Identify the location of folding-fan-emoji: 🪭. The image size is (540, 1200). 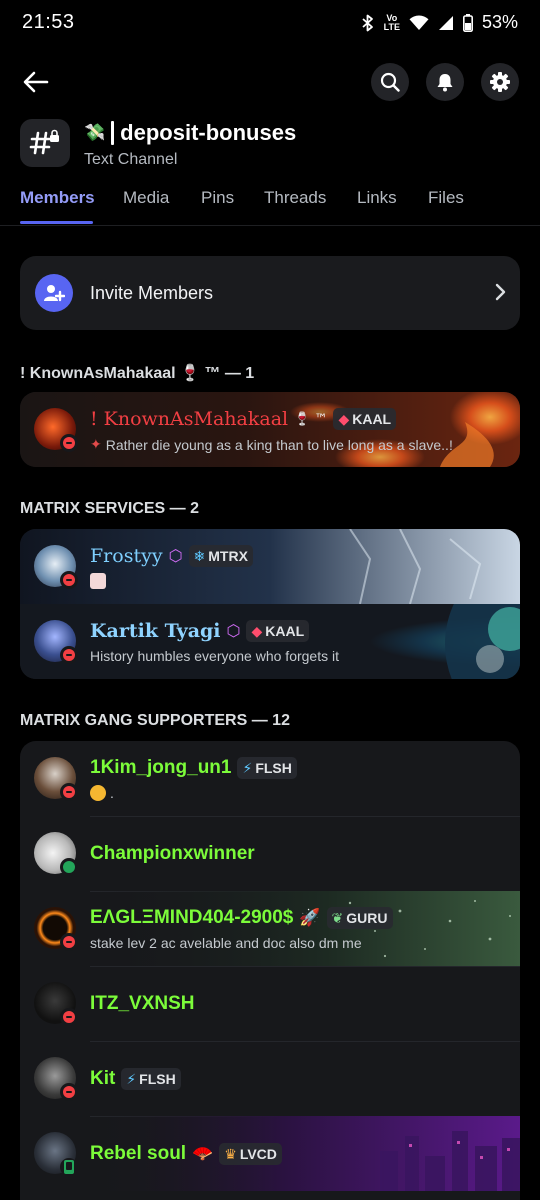
(203, 1154).